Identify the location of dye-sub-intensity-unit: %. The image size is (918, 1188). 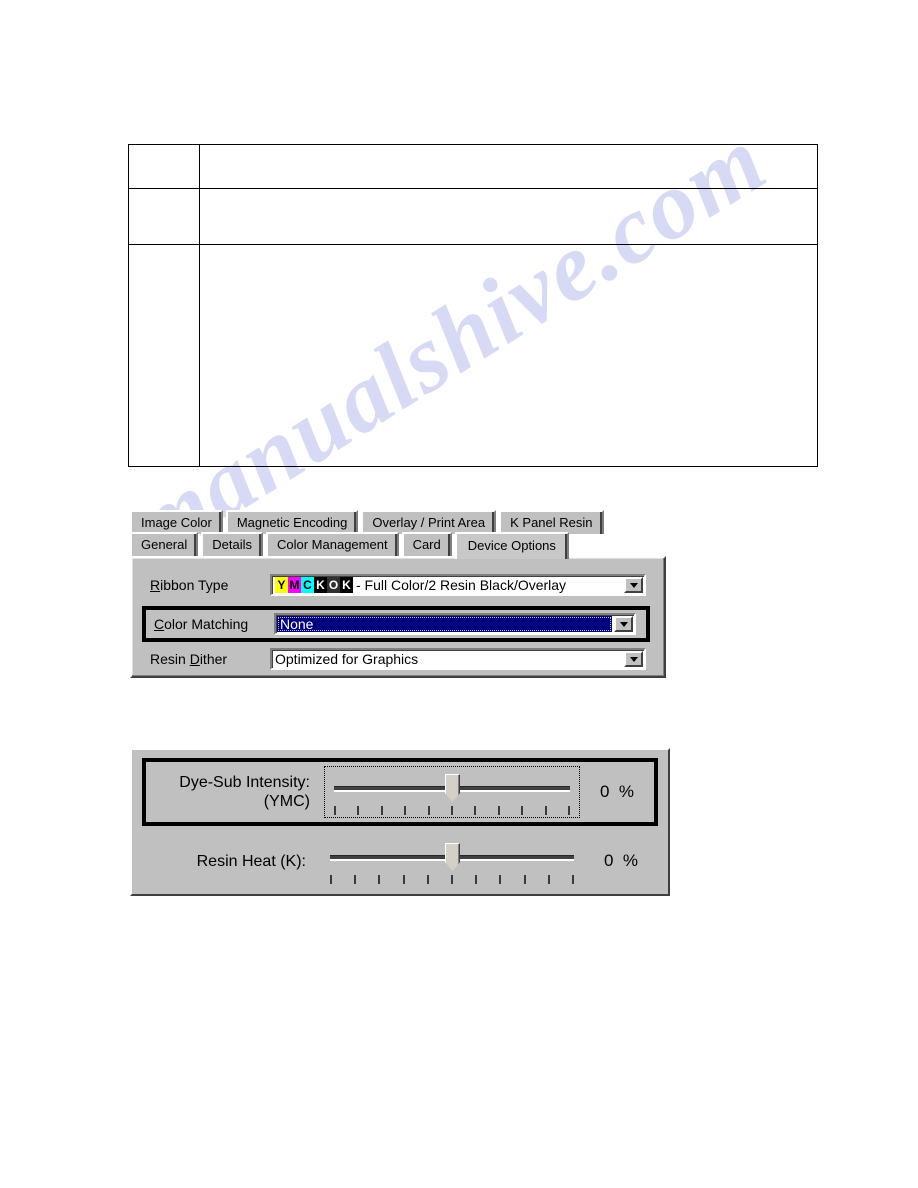
(626, 791).